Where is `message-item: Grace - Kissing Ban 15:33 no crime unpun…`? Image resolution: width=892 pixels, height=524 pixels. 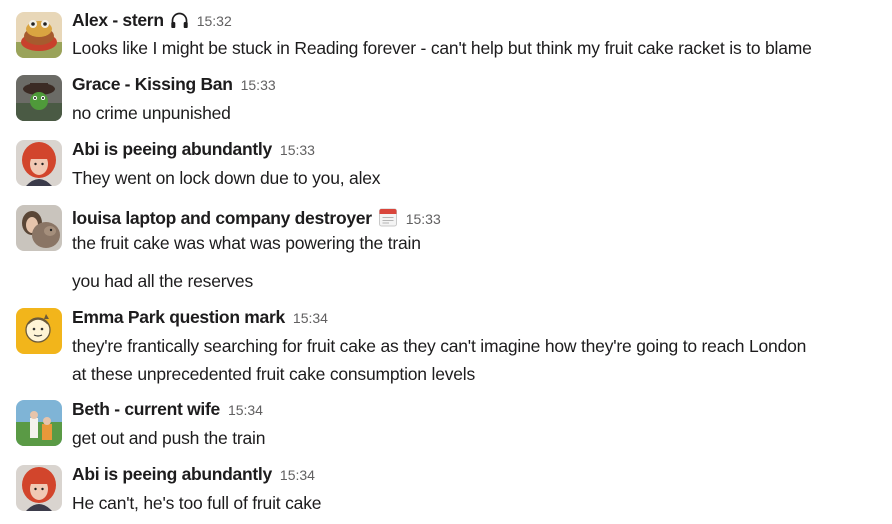 message-item: Grace - Kissing Ban 15:33 no crime unpun… is located at coordinates (446, 97).